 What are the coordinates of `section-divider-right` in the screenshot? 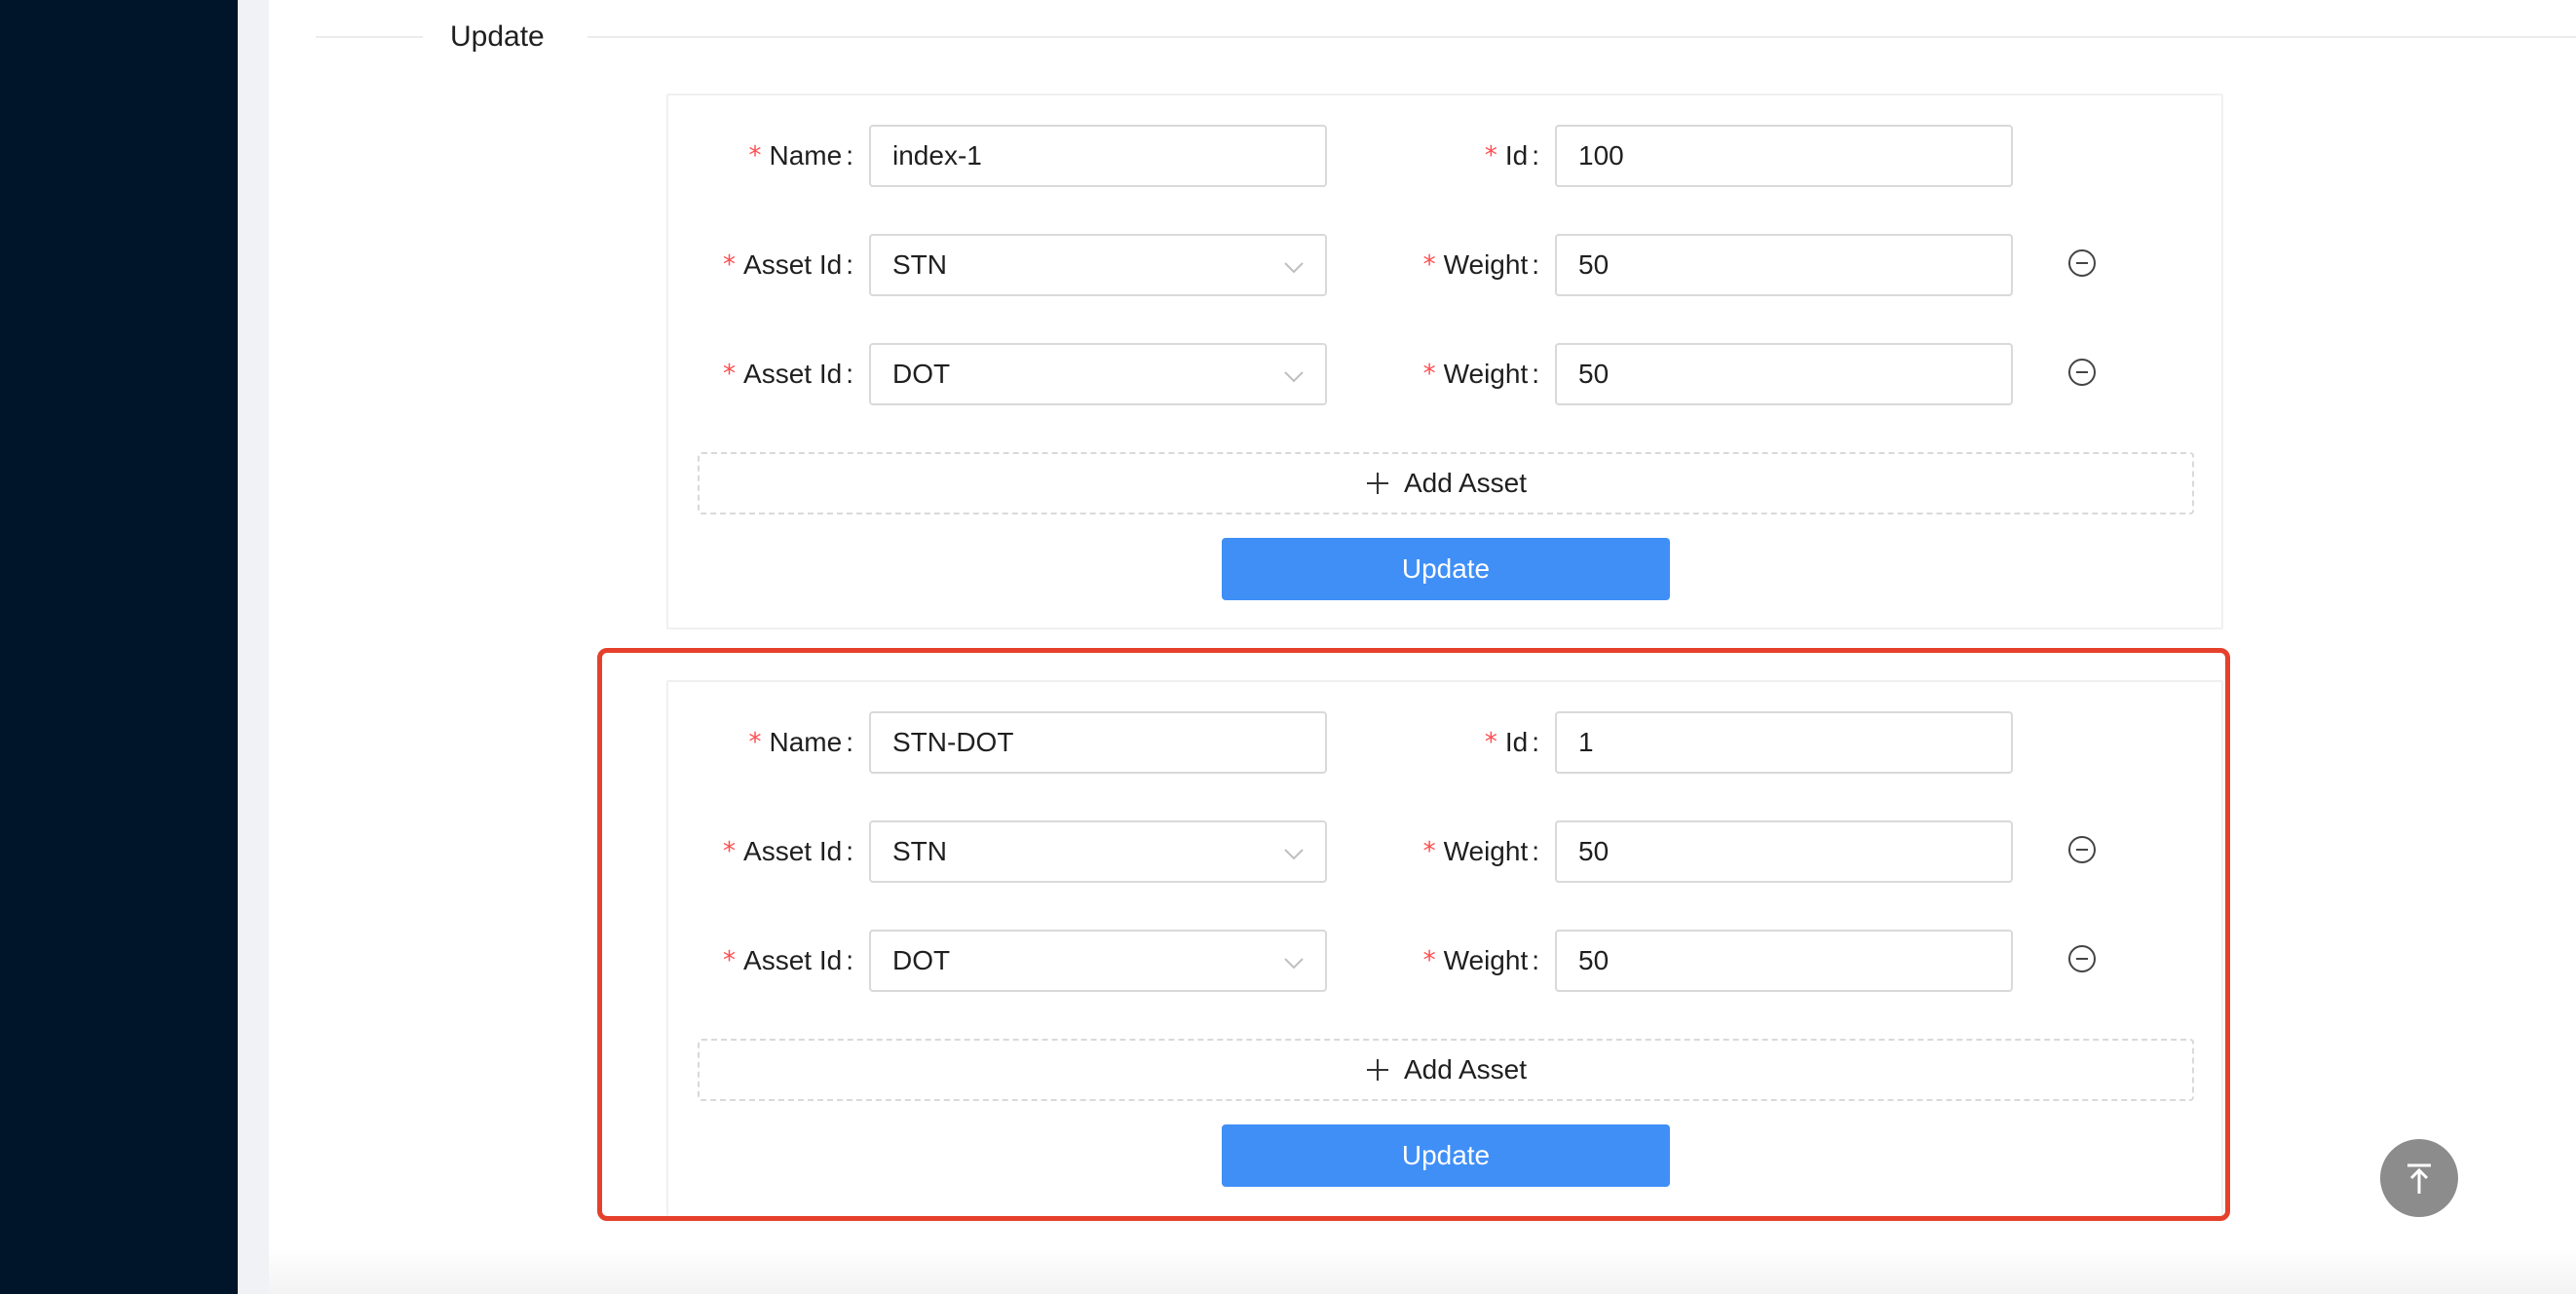 It's located at (1581, 37).